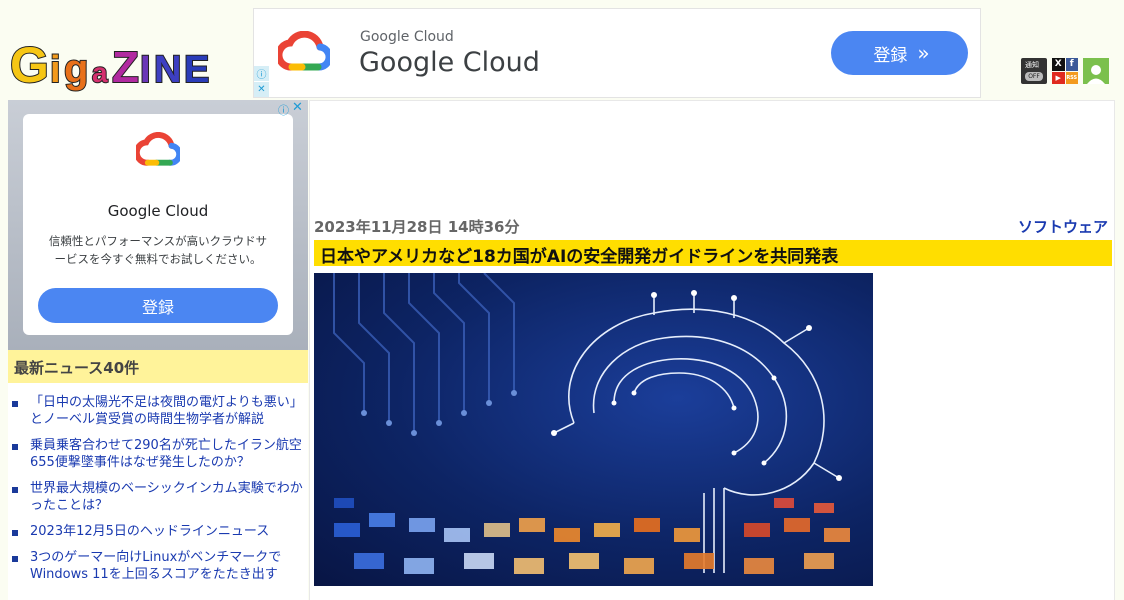 The width and height of the screenshot is (1124, 600). I want to click on svg-text: G, so click(29, 65).